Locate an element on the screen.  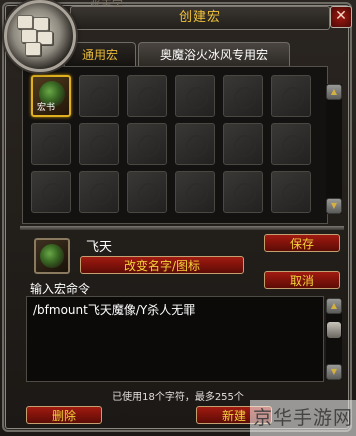
change-name-icon-button: 改变名字/图标 is located at coordinates (162, 265).